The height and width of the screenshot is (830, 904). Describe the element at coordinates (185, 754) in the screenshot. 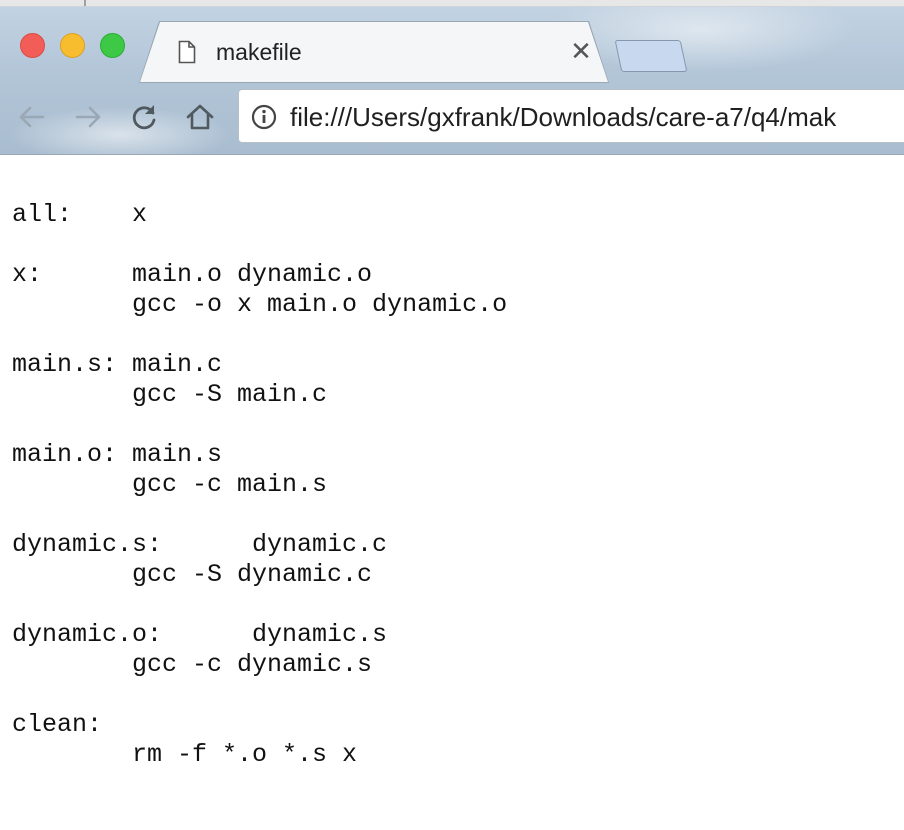

I see `code-line: rm -f *.o *.s x` at that location.